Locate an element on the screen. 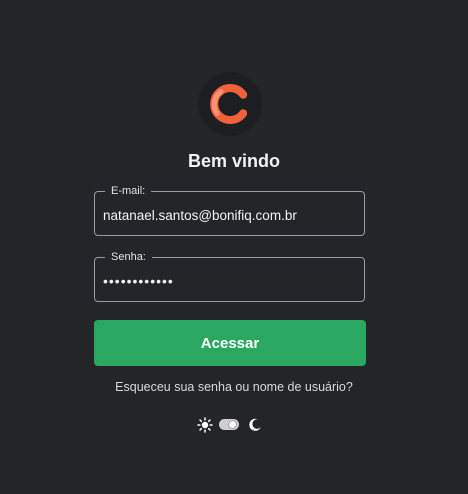 This screenshot has width=468, height=494. toggle-knob is located at coordinates (232, 424).